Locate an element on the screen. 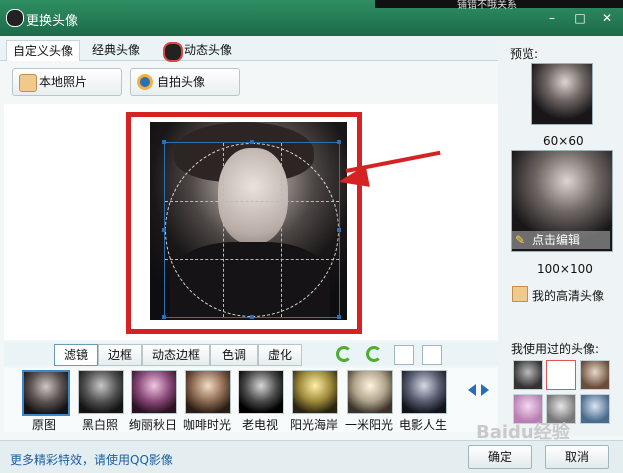 Image resolution: width=623 pixels, height=473 pixels. filter-label: 绚丽秋日 is located at coordinates (152, 425).